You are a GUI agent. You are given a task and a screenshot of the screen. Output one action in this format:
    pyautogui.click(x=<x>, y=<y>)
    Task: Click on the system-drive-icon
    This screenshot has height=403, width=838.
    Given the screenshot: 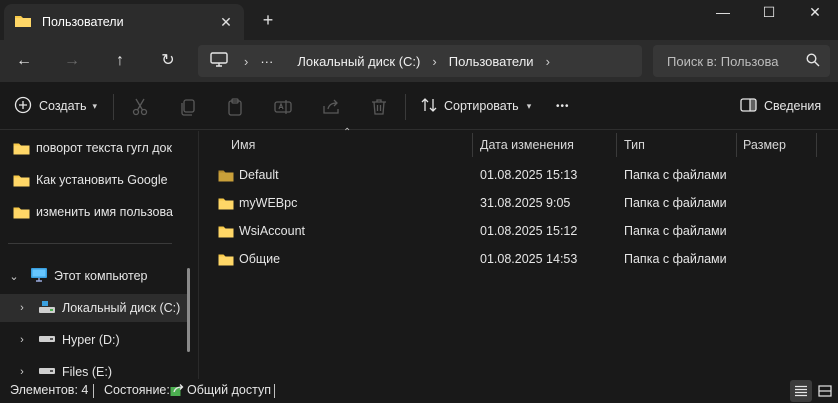 What is the action you would take?
    pyautogui.click(x=47, y=308)
    